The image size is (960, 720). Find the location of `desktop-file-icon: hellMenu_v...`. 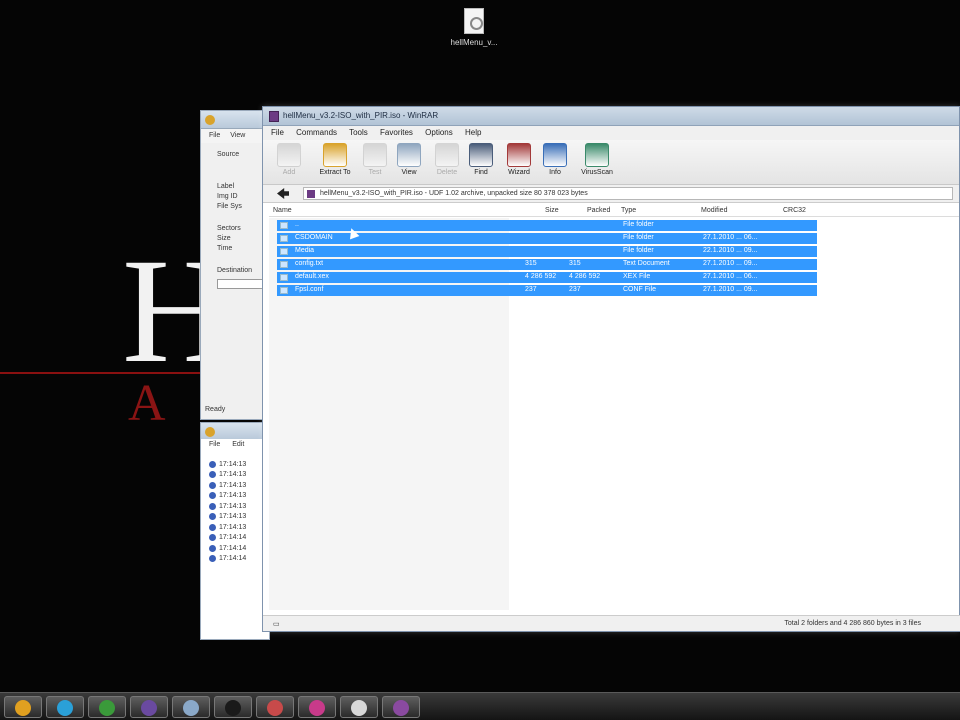

desktop-file-icon: hellMenu_v... is located at coordinates (474, 27).